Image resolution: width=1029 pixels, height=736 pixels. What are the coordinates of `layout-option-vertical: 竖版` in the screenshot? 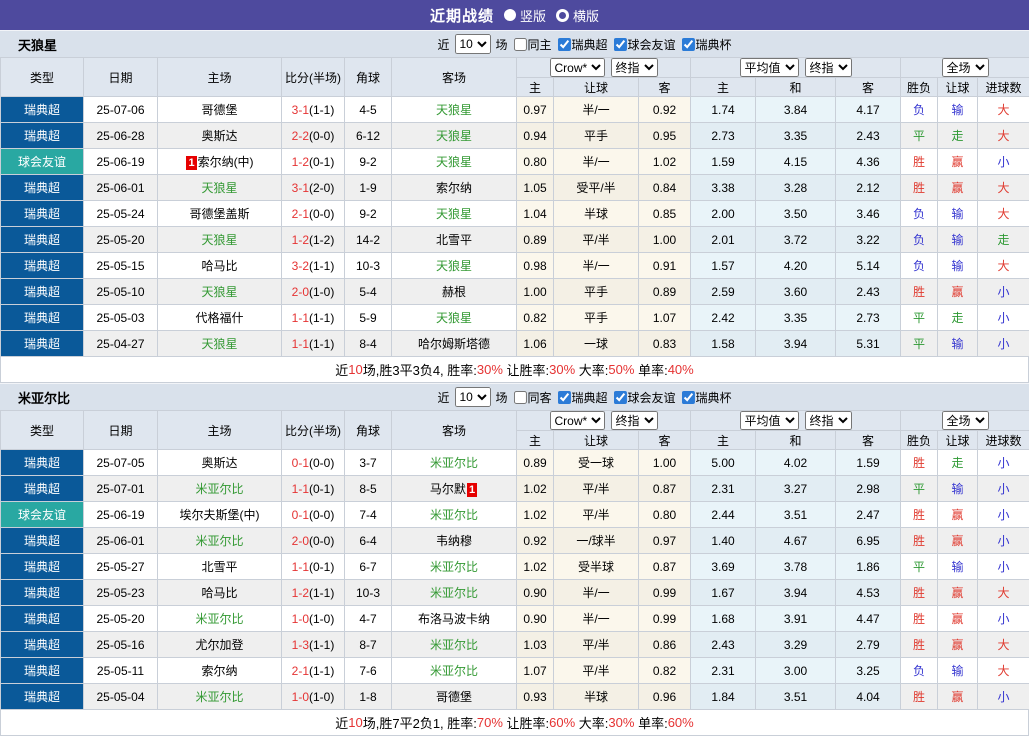 It's located at (525, 15).